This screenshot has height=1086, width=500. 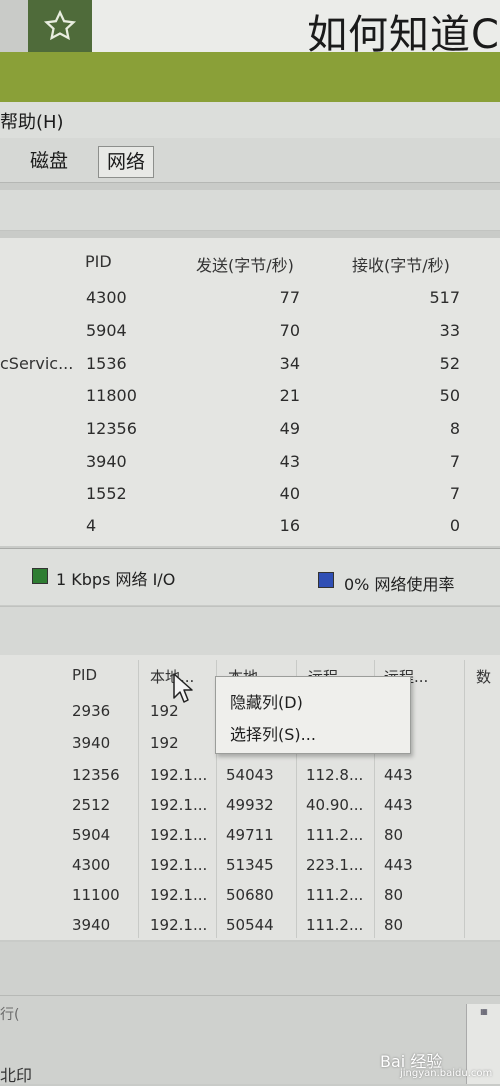 What do you see at coordinates (91, 865) in the screenshot?
I see `connection-cell-pid: 4300` at bounding box center [91, 865].